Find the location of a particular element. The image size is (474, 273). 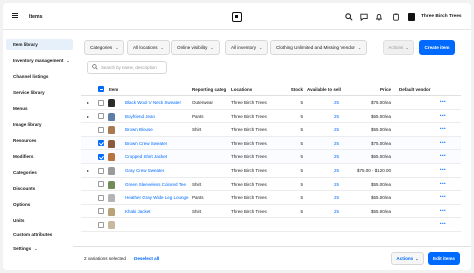

vendor-filter: Clothing Unlimited and Missing Vendor ⌄ is located at coordinates (319, 47).